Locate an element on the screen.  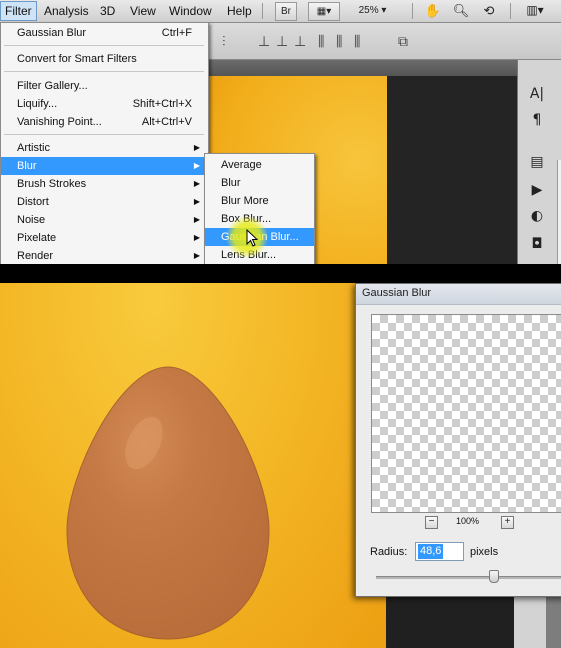
submenu-item-average: Average is located at coordinates (259, 165).